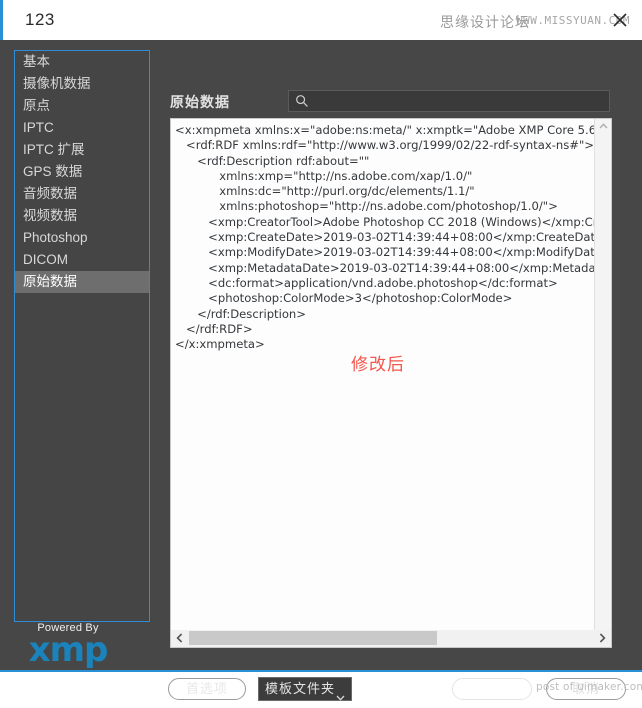 This screenshot has width=642, height=708. I want to click on chevron-right-icon, so click(602, 638).